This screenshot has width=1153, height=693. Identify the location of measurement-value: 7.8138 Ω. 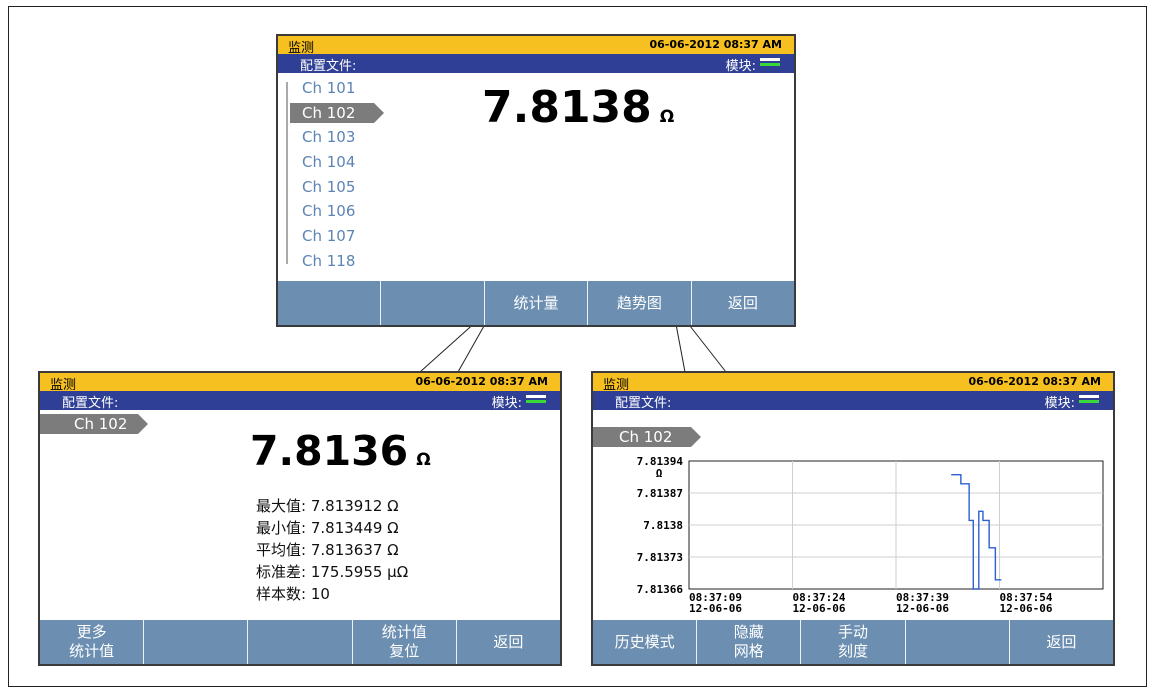
(578, 107).